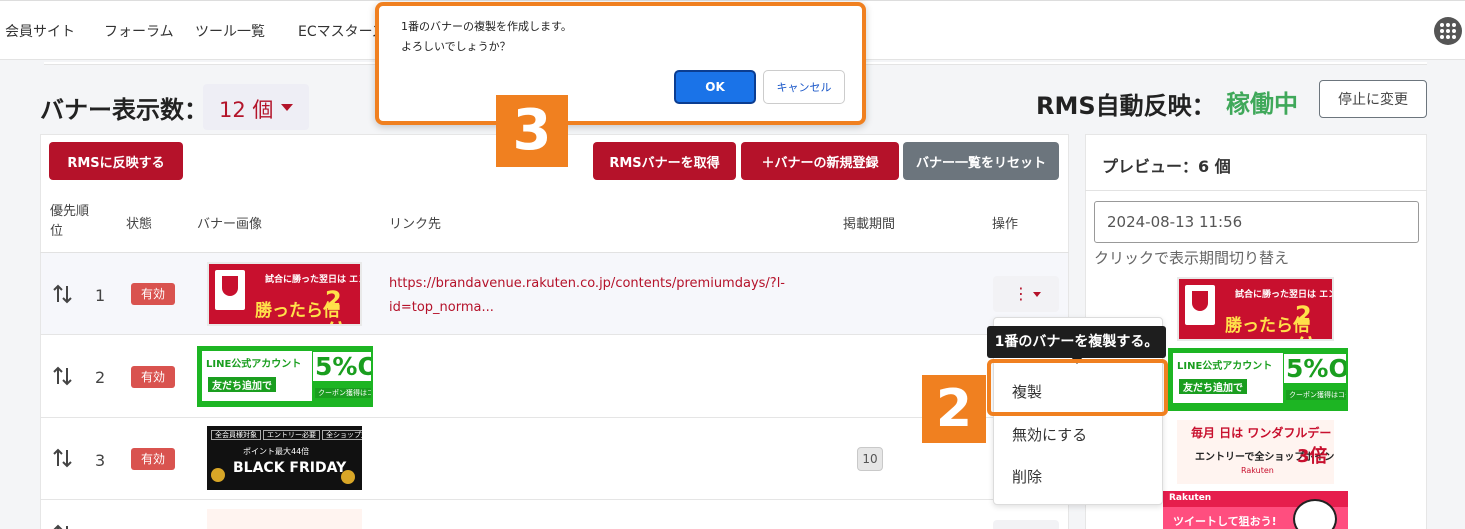 The height and width of the screenshot is (529, 1465). What do you see at coordinates (1126, 106) in the screenshot?
I see `rms-auto-label: RMS自動反映：` at bounding box center [1126, 106].